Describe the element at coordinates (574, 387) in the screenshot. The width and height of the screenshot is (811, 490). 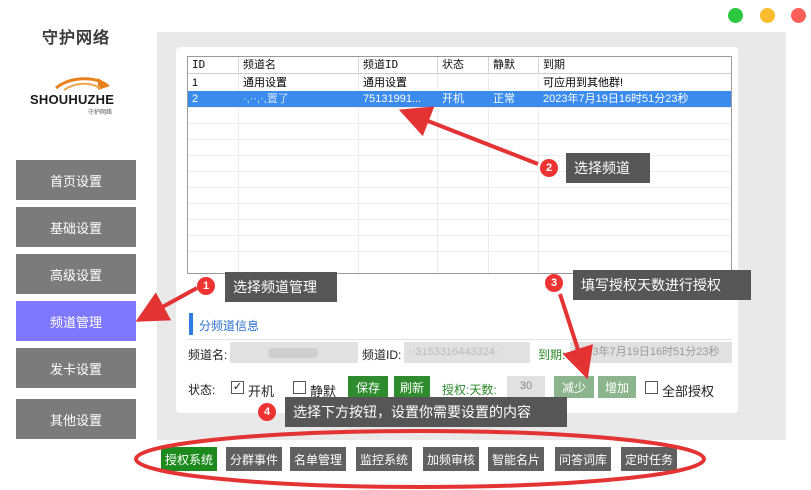
I see `decrease-button: 减少` at that location.